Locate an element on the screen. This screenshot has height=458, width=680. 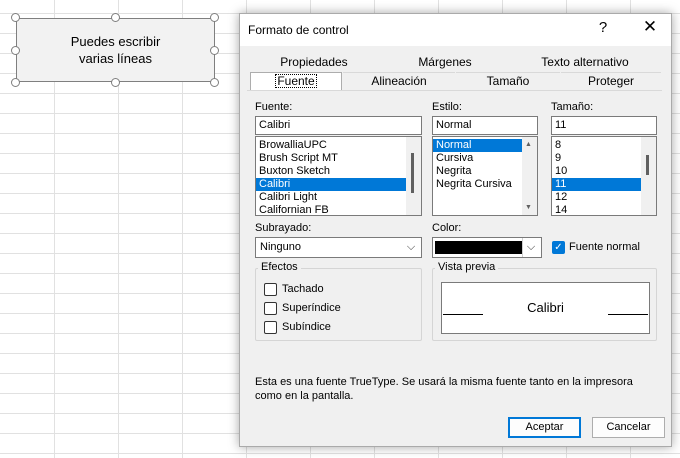
list-item: Brush Script MT is located at coordinates (338, 158).